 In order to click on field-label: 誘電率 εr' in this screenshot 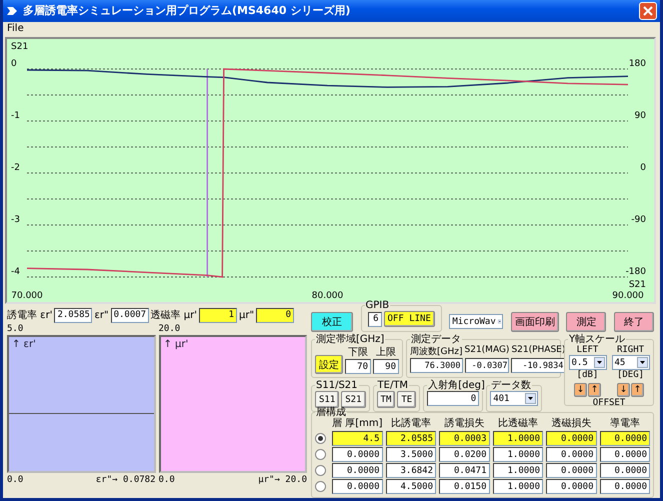, I will do `click(29, 315)`.